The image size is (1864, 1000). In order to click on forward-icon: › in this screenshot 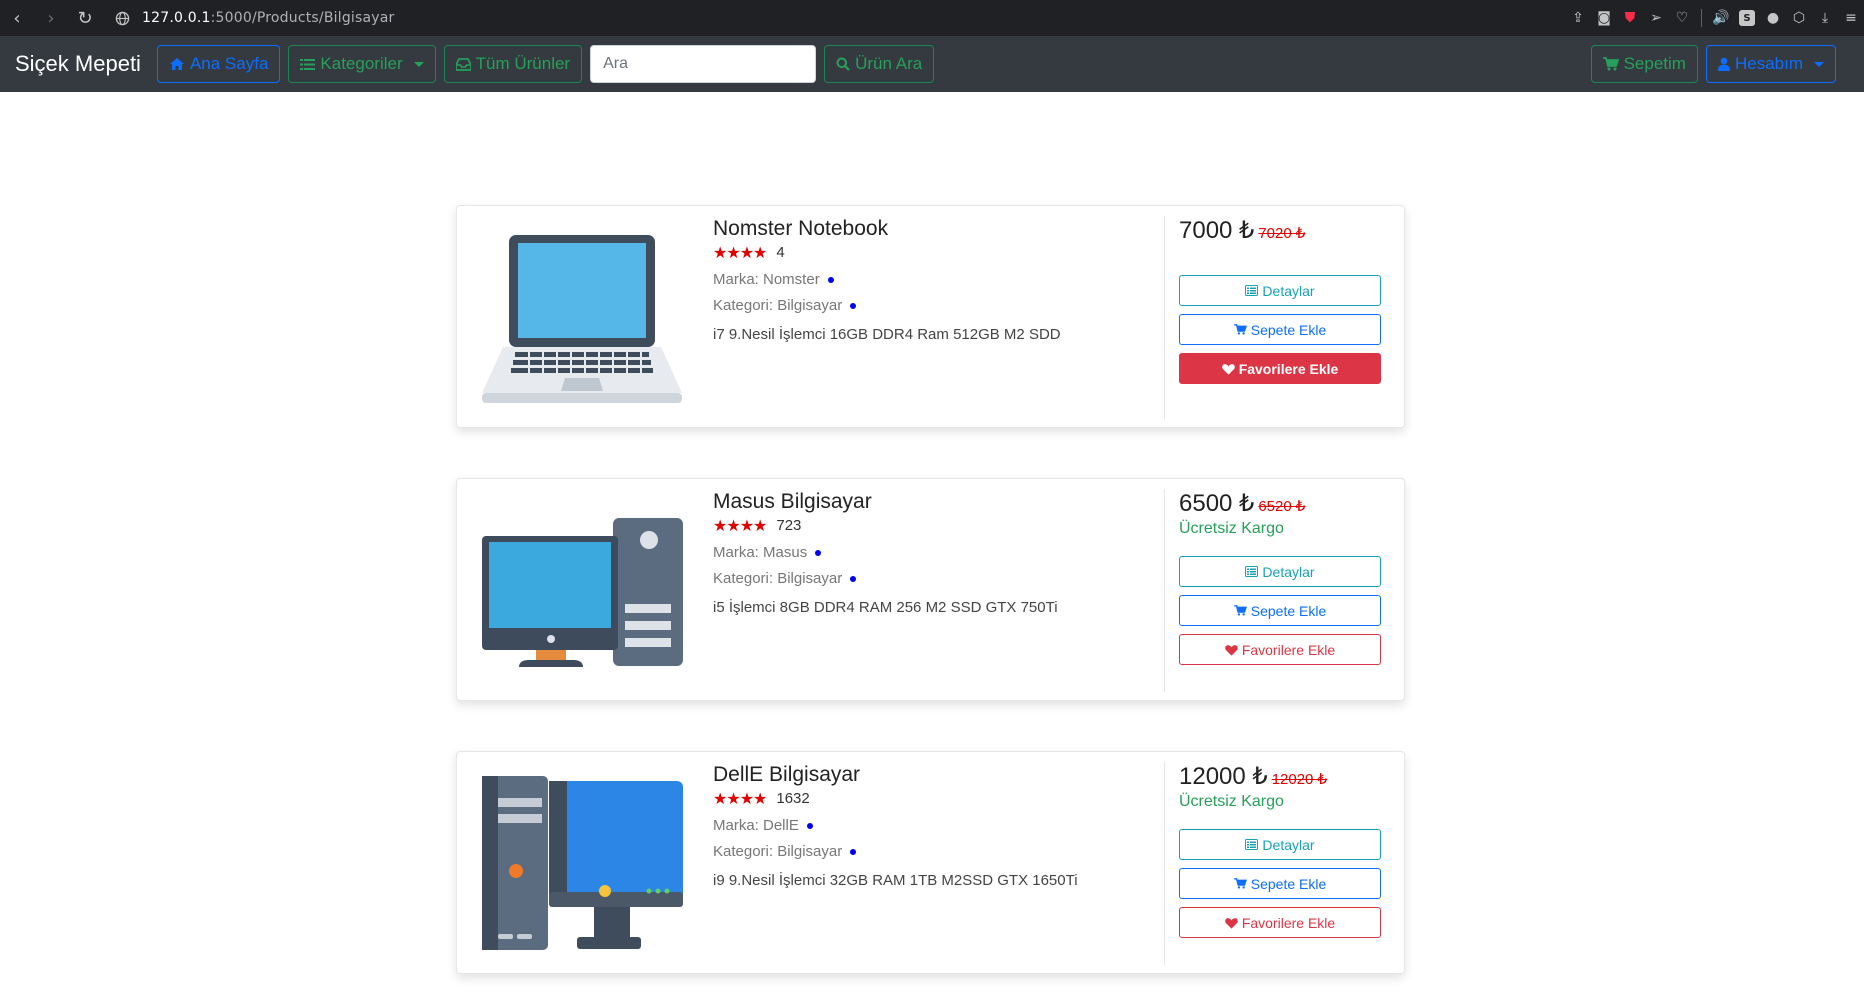, I will do `click(51, 18)`.